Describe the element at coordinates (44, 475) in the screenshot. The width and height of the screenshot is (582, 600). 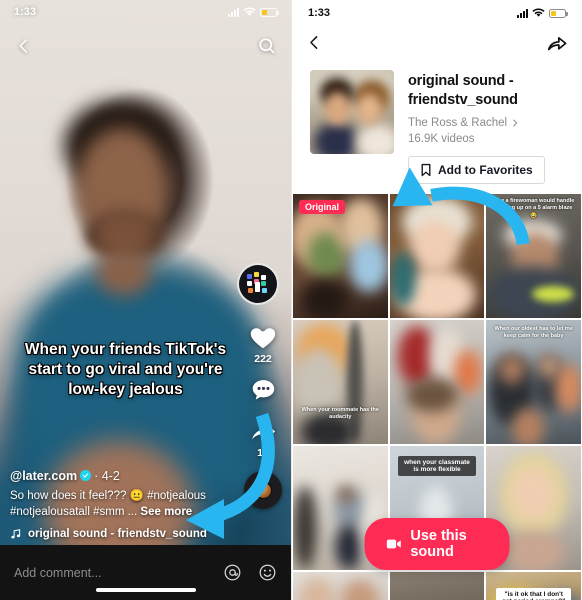
I see `author-username: @later.com` at that location.